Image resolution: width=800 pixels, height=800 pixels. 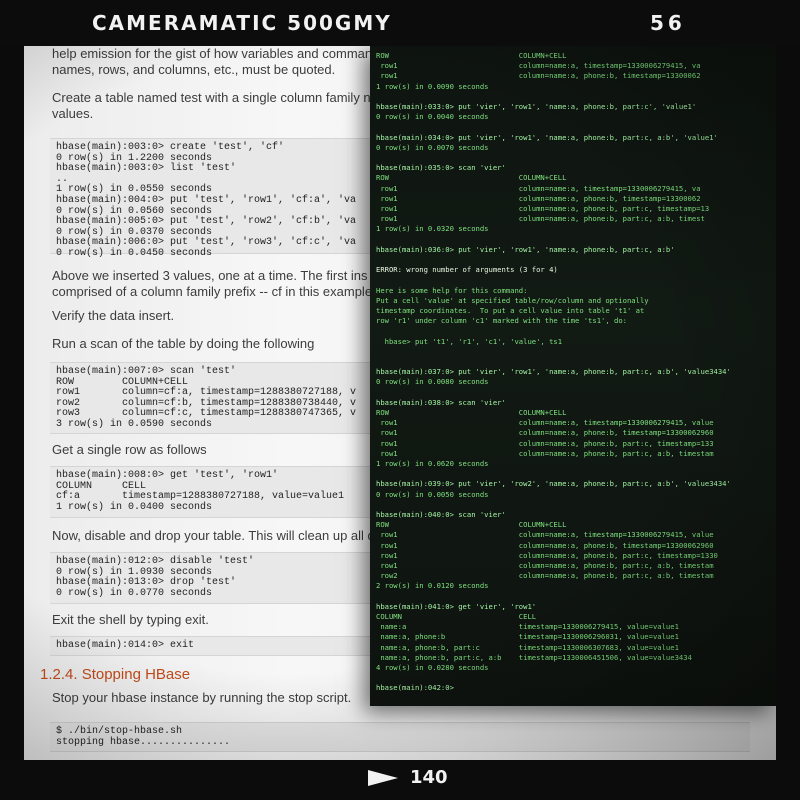 What do you see at coordinates (432, 586) in the screenshot?
I see `terminal-line: 2 row(s) in 0.0120 seconds` at bounding box center [432, 586].